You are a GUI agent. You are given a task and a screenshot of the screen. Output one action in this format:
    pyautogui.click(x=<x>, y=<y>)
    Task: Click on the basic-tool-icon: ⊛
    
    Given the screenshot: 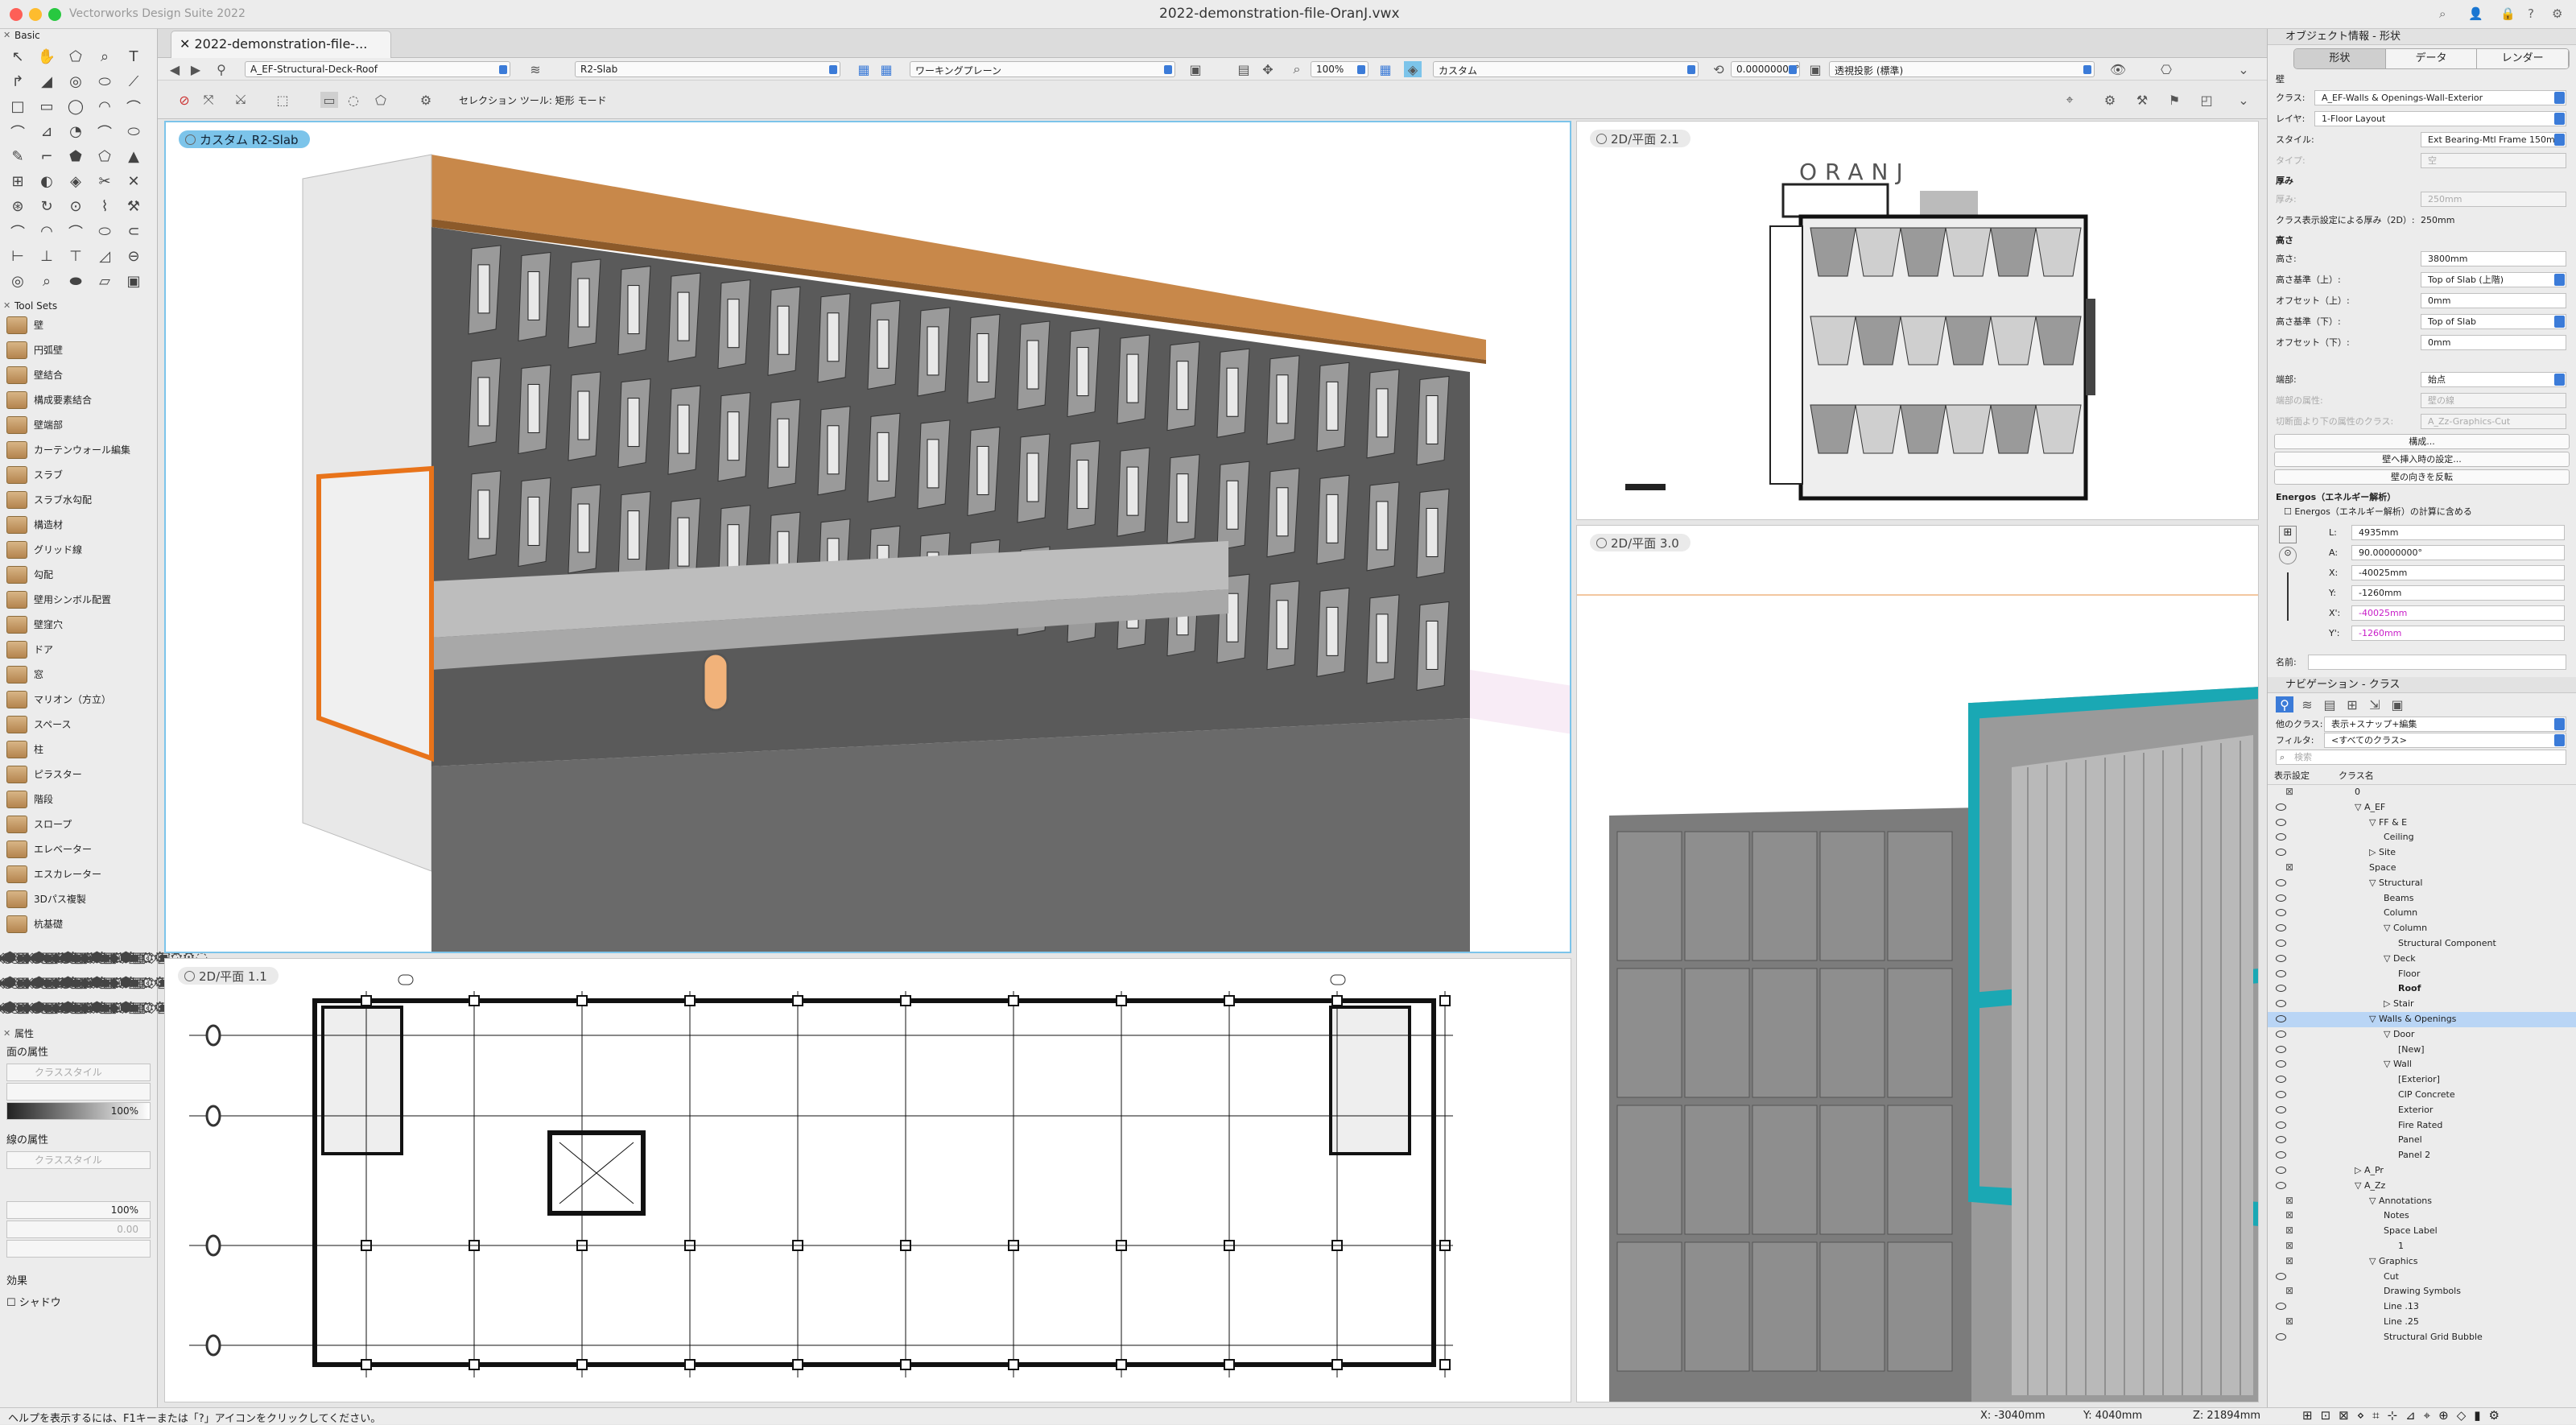 What is the action you would take?
    pyautogui.click(x=18, y=206)
    